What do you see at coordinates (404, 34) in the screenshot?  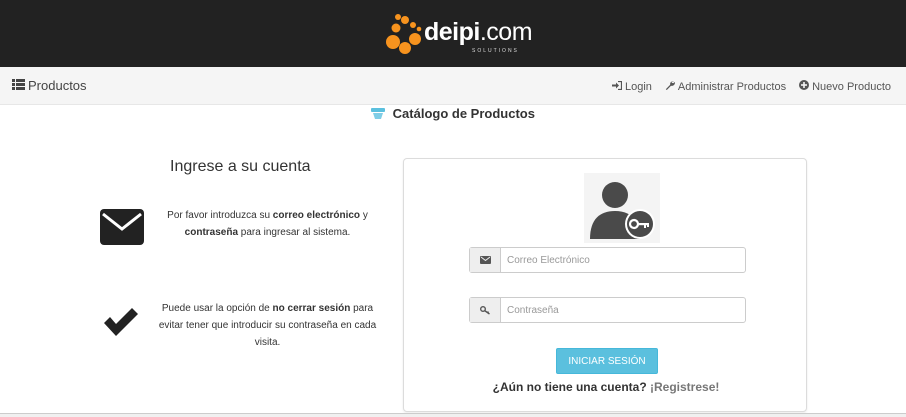 I see `logo-dots-icon` at bounding box center [404, 34].